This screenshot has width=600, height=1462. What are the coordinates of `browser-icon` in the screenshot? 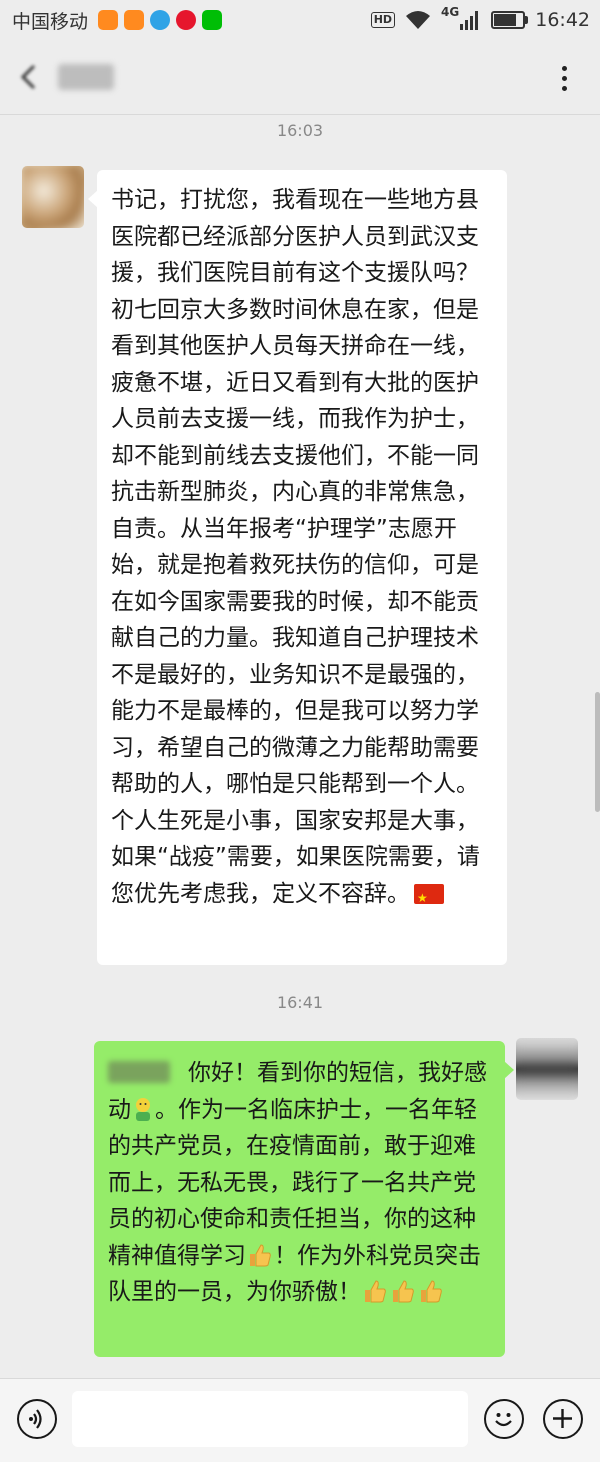 It's located at (160, 20).